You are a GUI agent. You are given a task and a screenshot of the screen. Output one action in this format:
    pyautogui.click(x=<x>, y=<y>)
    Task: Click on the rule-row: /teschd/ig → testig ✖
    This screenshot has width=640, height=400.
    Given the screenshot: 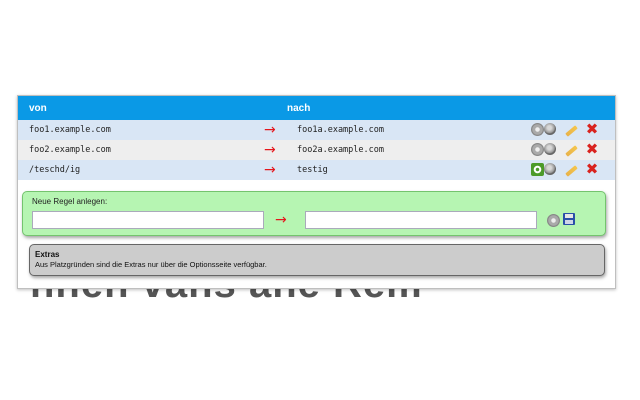 What is the action you would take?
    pyautogui.click(x=316, y=170)
    